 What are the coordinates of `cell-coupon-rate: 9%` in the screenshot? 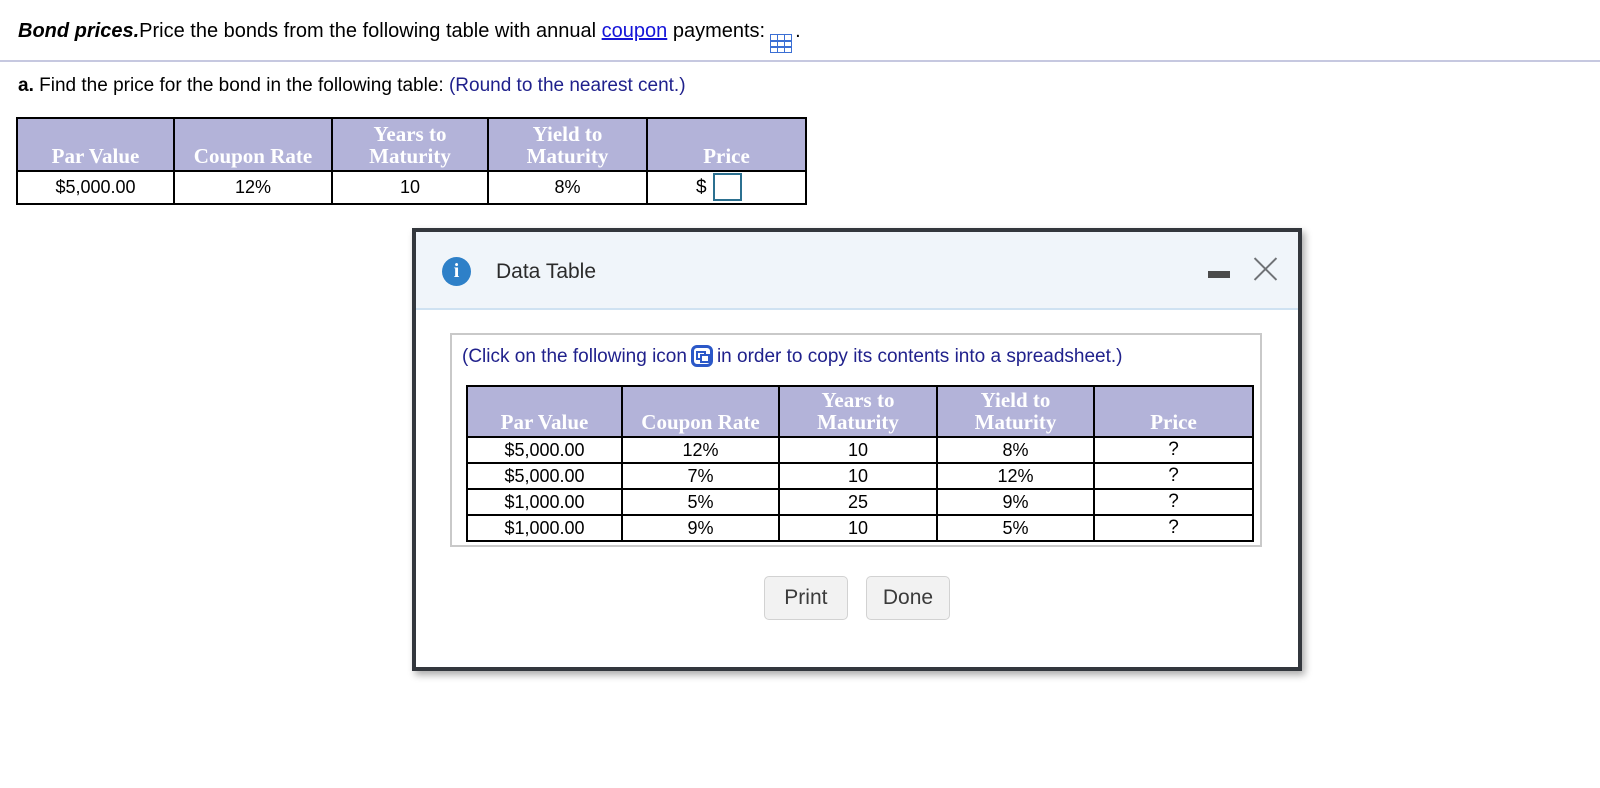 It's located at (700, 528).